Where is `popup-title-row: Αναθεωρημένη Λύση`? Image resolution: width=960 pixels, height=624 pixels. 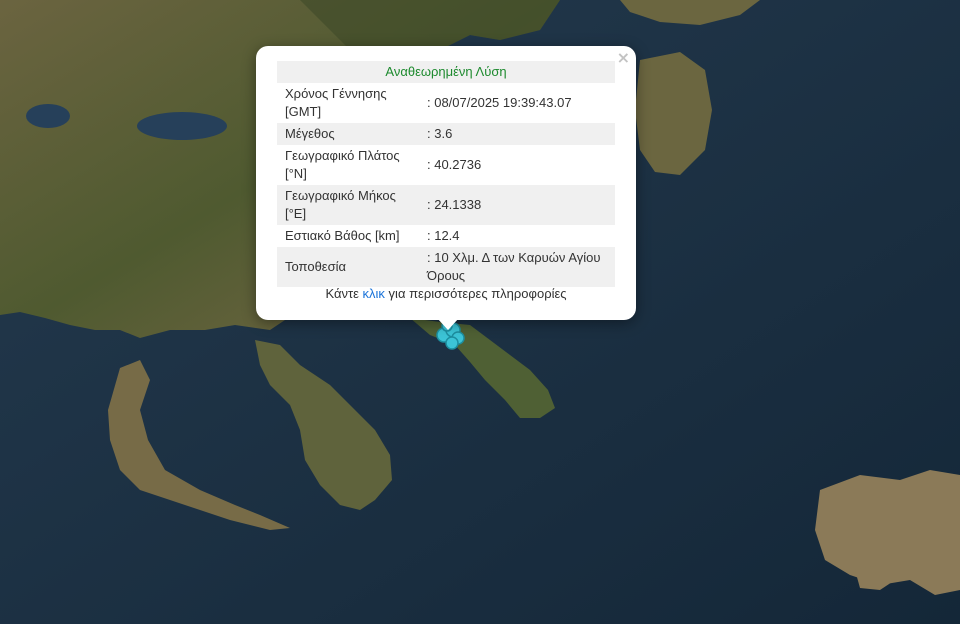
popup-title-row: Αναθεωρημένη Λύση is located at coordinates (446, 72).